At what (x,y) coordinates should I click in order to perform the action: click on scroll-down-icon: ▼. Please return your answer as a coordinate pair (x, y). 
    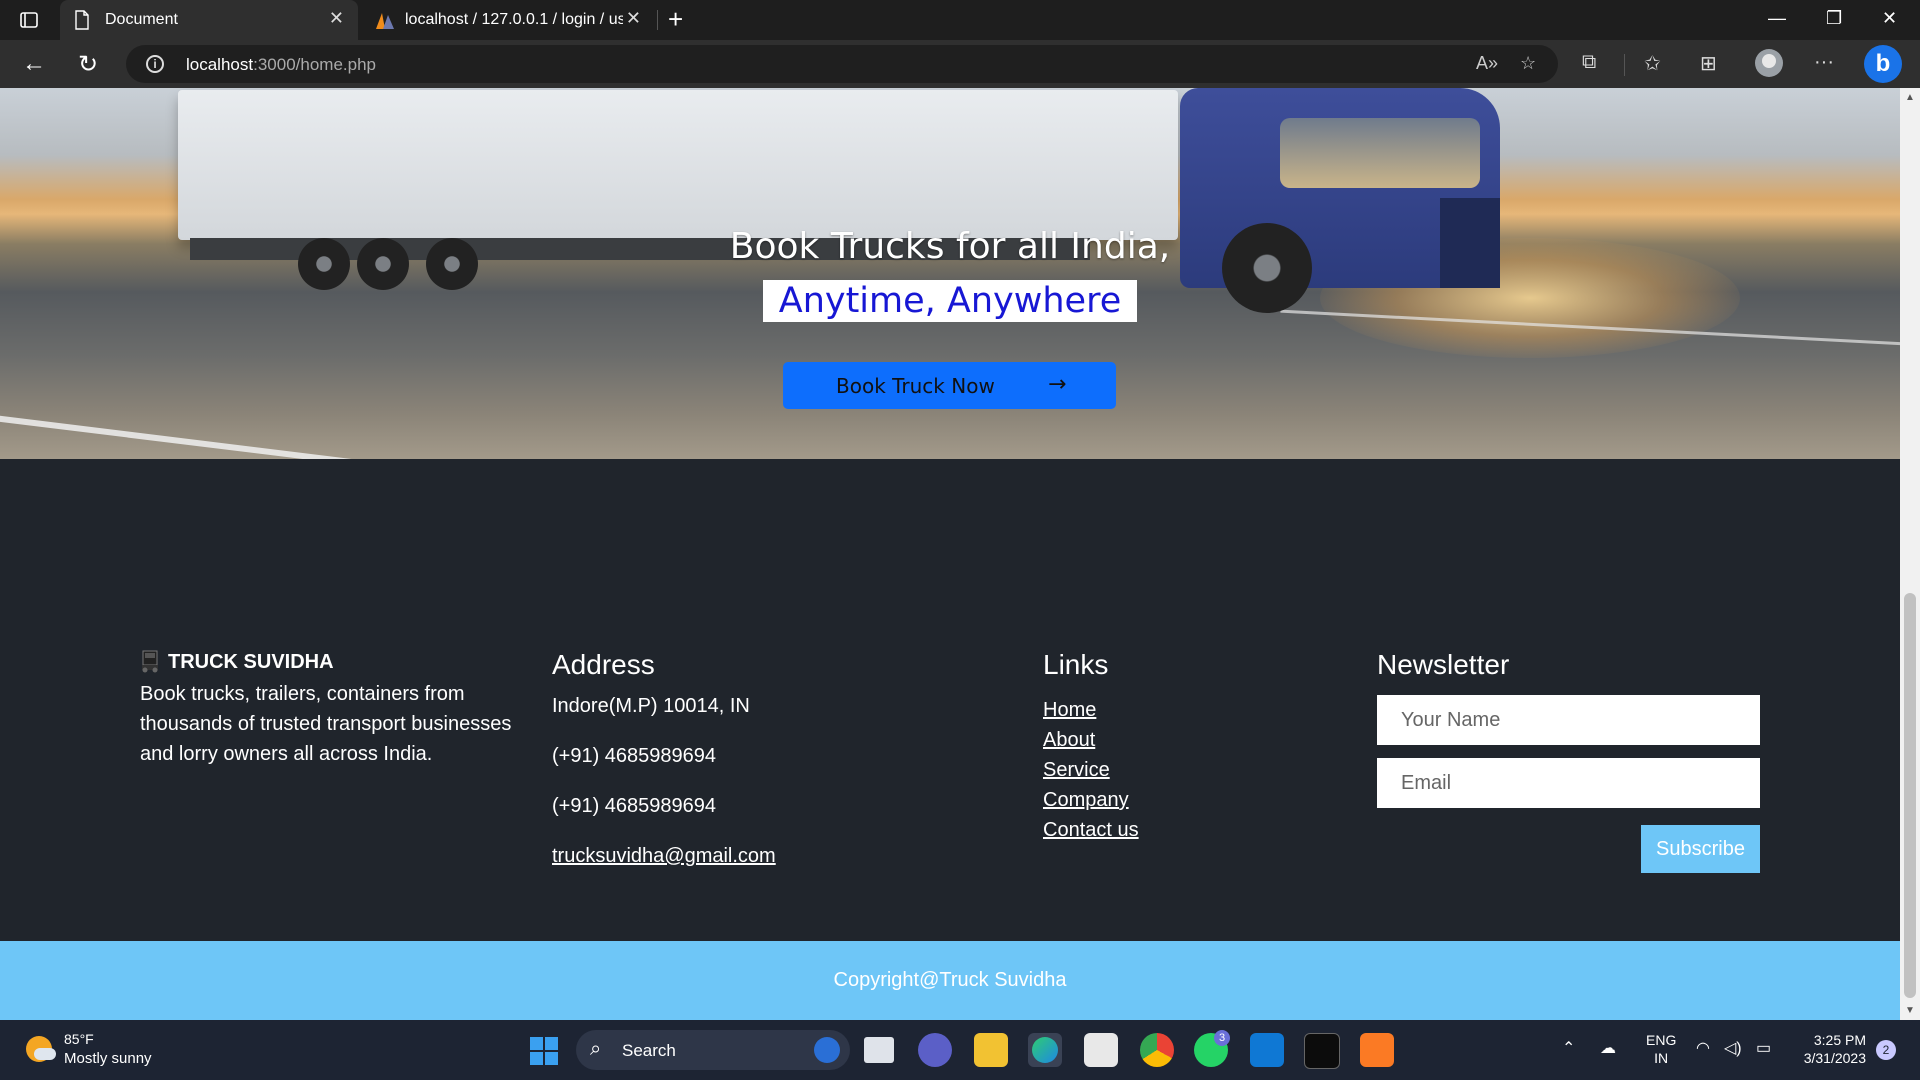
    Looking at the image, I should click on (1910, 1010).